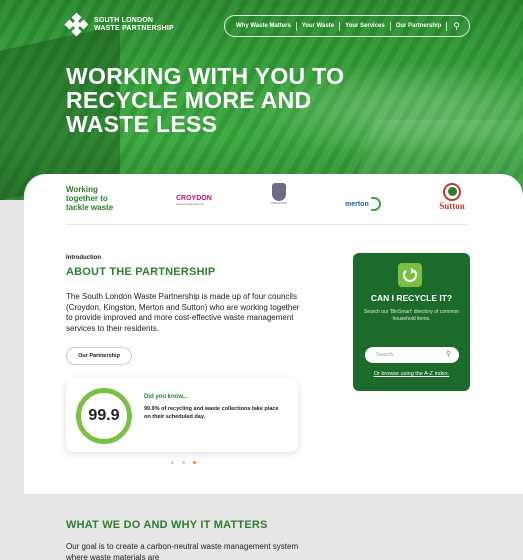 The image size is (523, 560). Describe the element at coordinates (83, 258) in the screenshot. I see `intro-label: Introduction` at that location.